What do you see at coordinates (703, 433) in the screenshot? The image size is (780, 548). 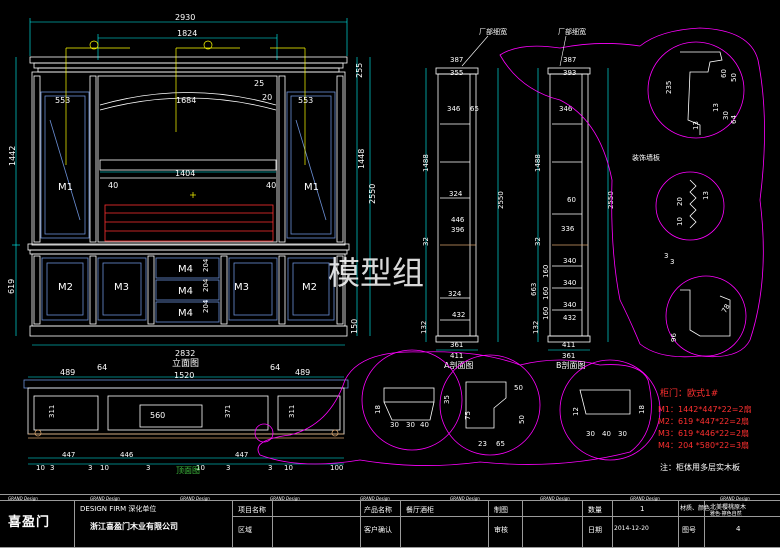 I see `spec-line-m3: M3：619 *446*22=2扇` at bounding box center [703, 433].